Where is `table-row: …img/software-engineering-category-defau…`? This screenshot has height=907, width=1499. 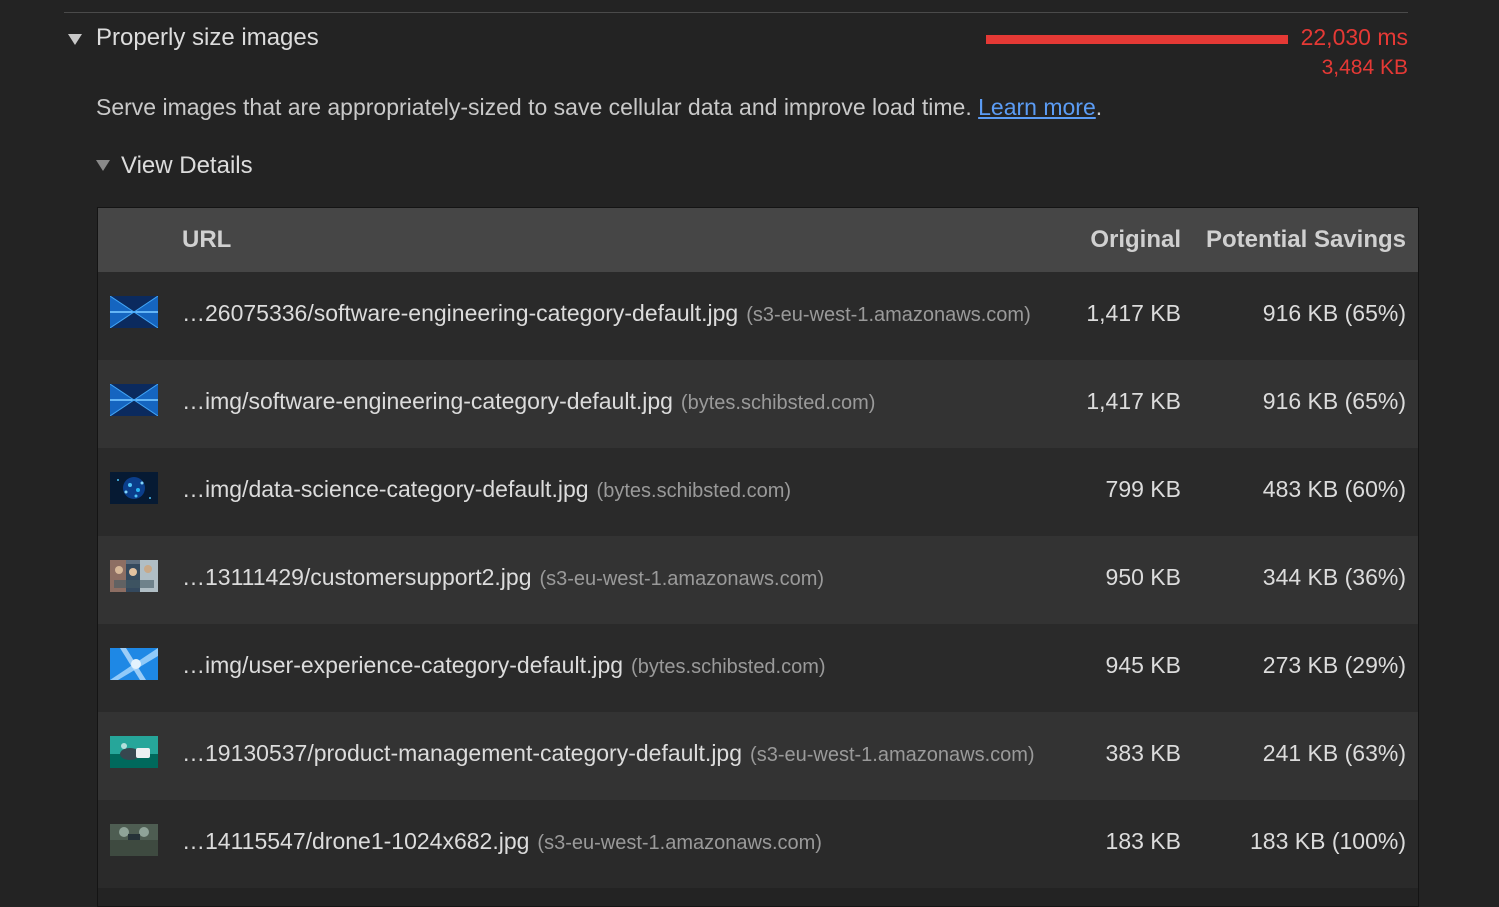 table-row: …img/software-engineering-category-defau… is located at coordinates (758, 404).